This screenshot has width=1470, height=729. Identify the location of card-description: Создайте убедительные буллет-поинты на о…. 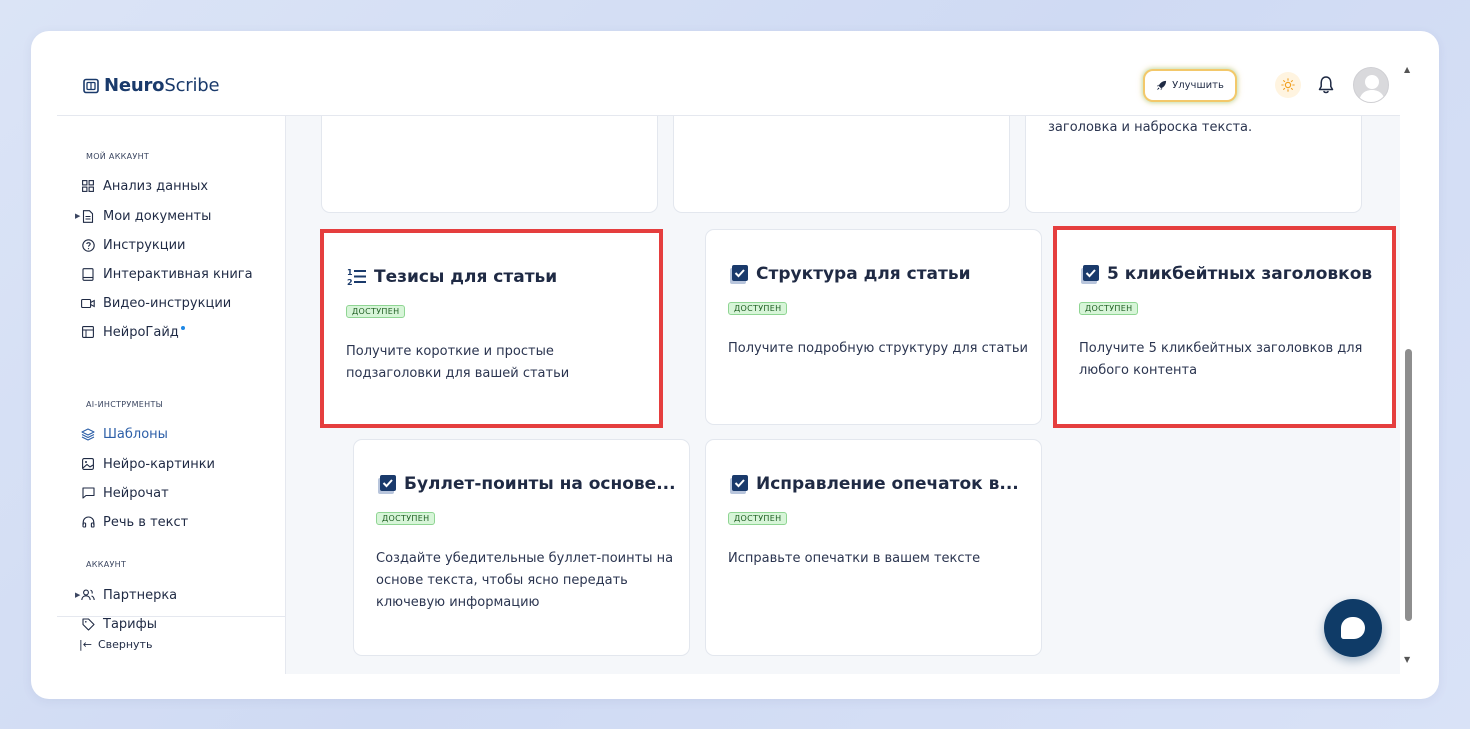
(525, 580).